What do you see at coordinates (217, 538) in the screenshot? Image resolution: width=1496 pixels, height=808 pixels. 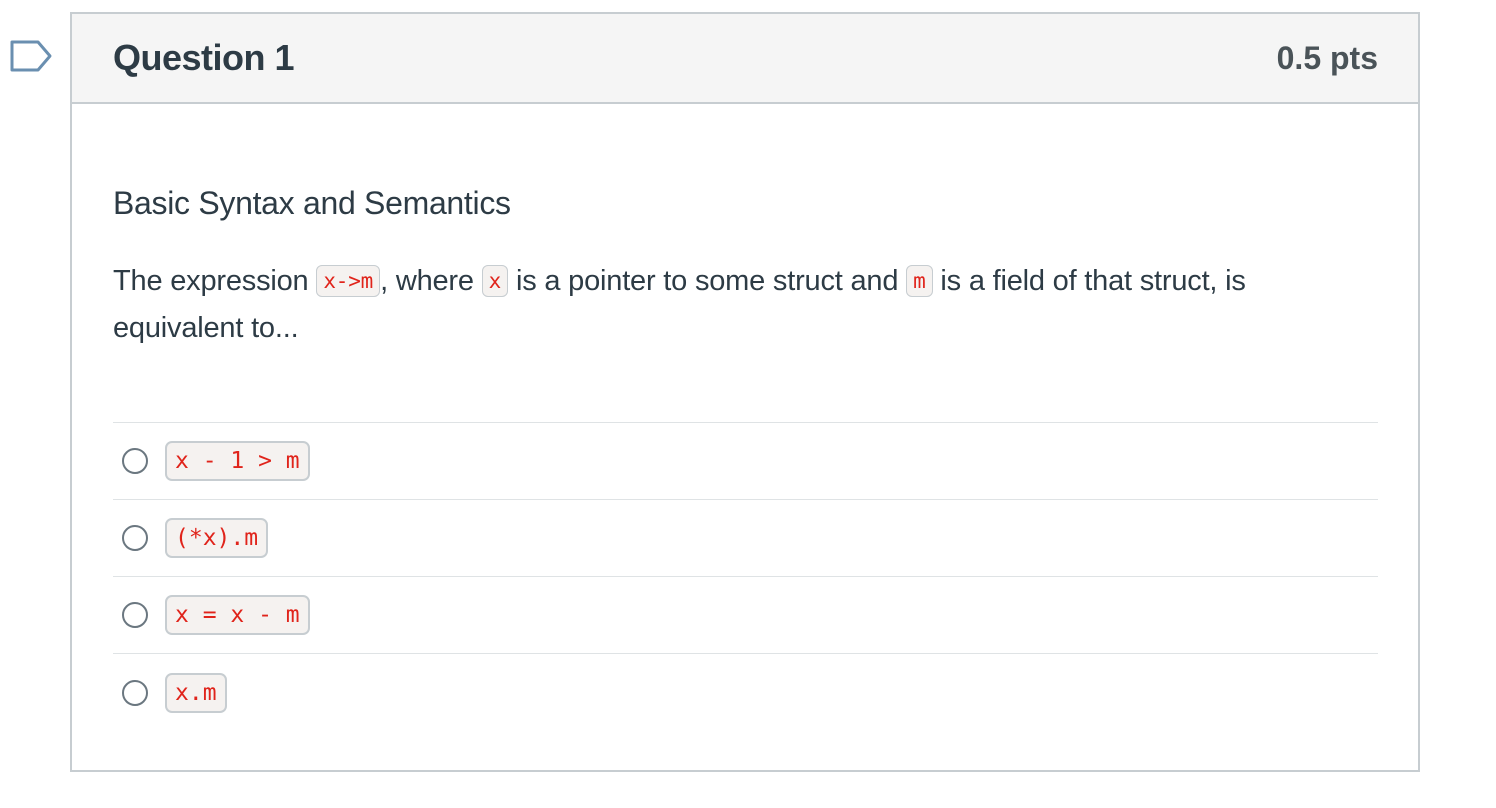 I see `answer-code: (*x).m` at bounding box center [217, 538].